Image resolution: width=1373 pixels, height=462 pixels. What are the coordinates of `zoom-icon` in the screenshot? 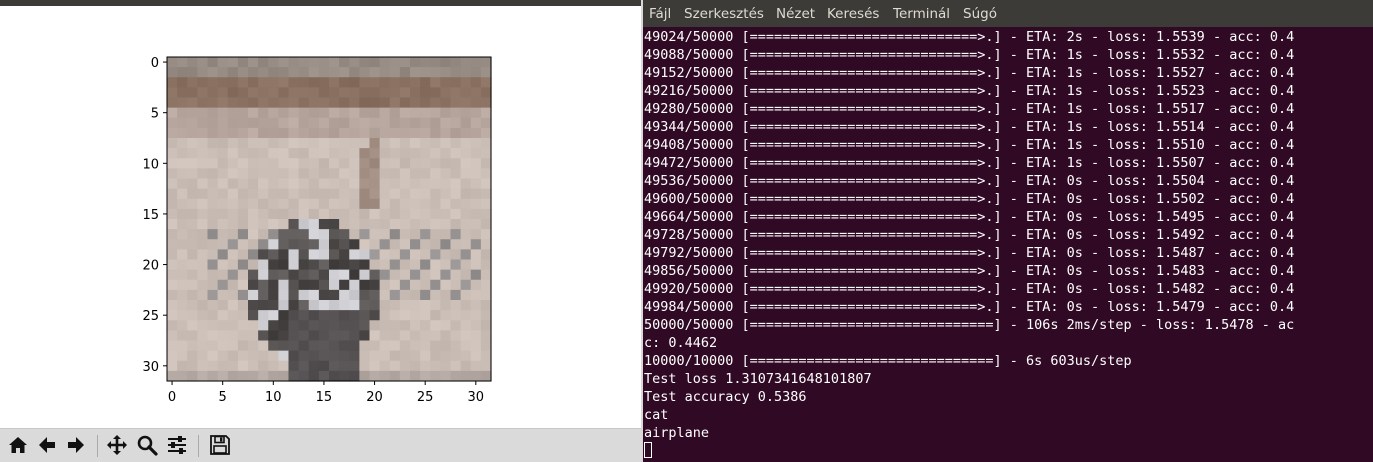 It's located at (147, 445).